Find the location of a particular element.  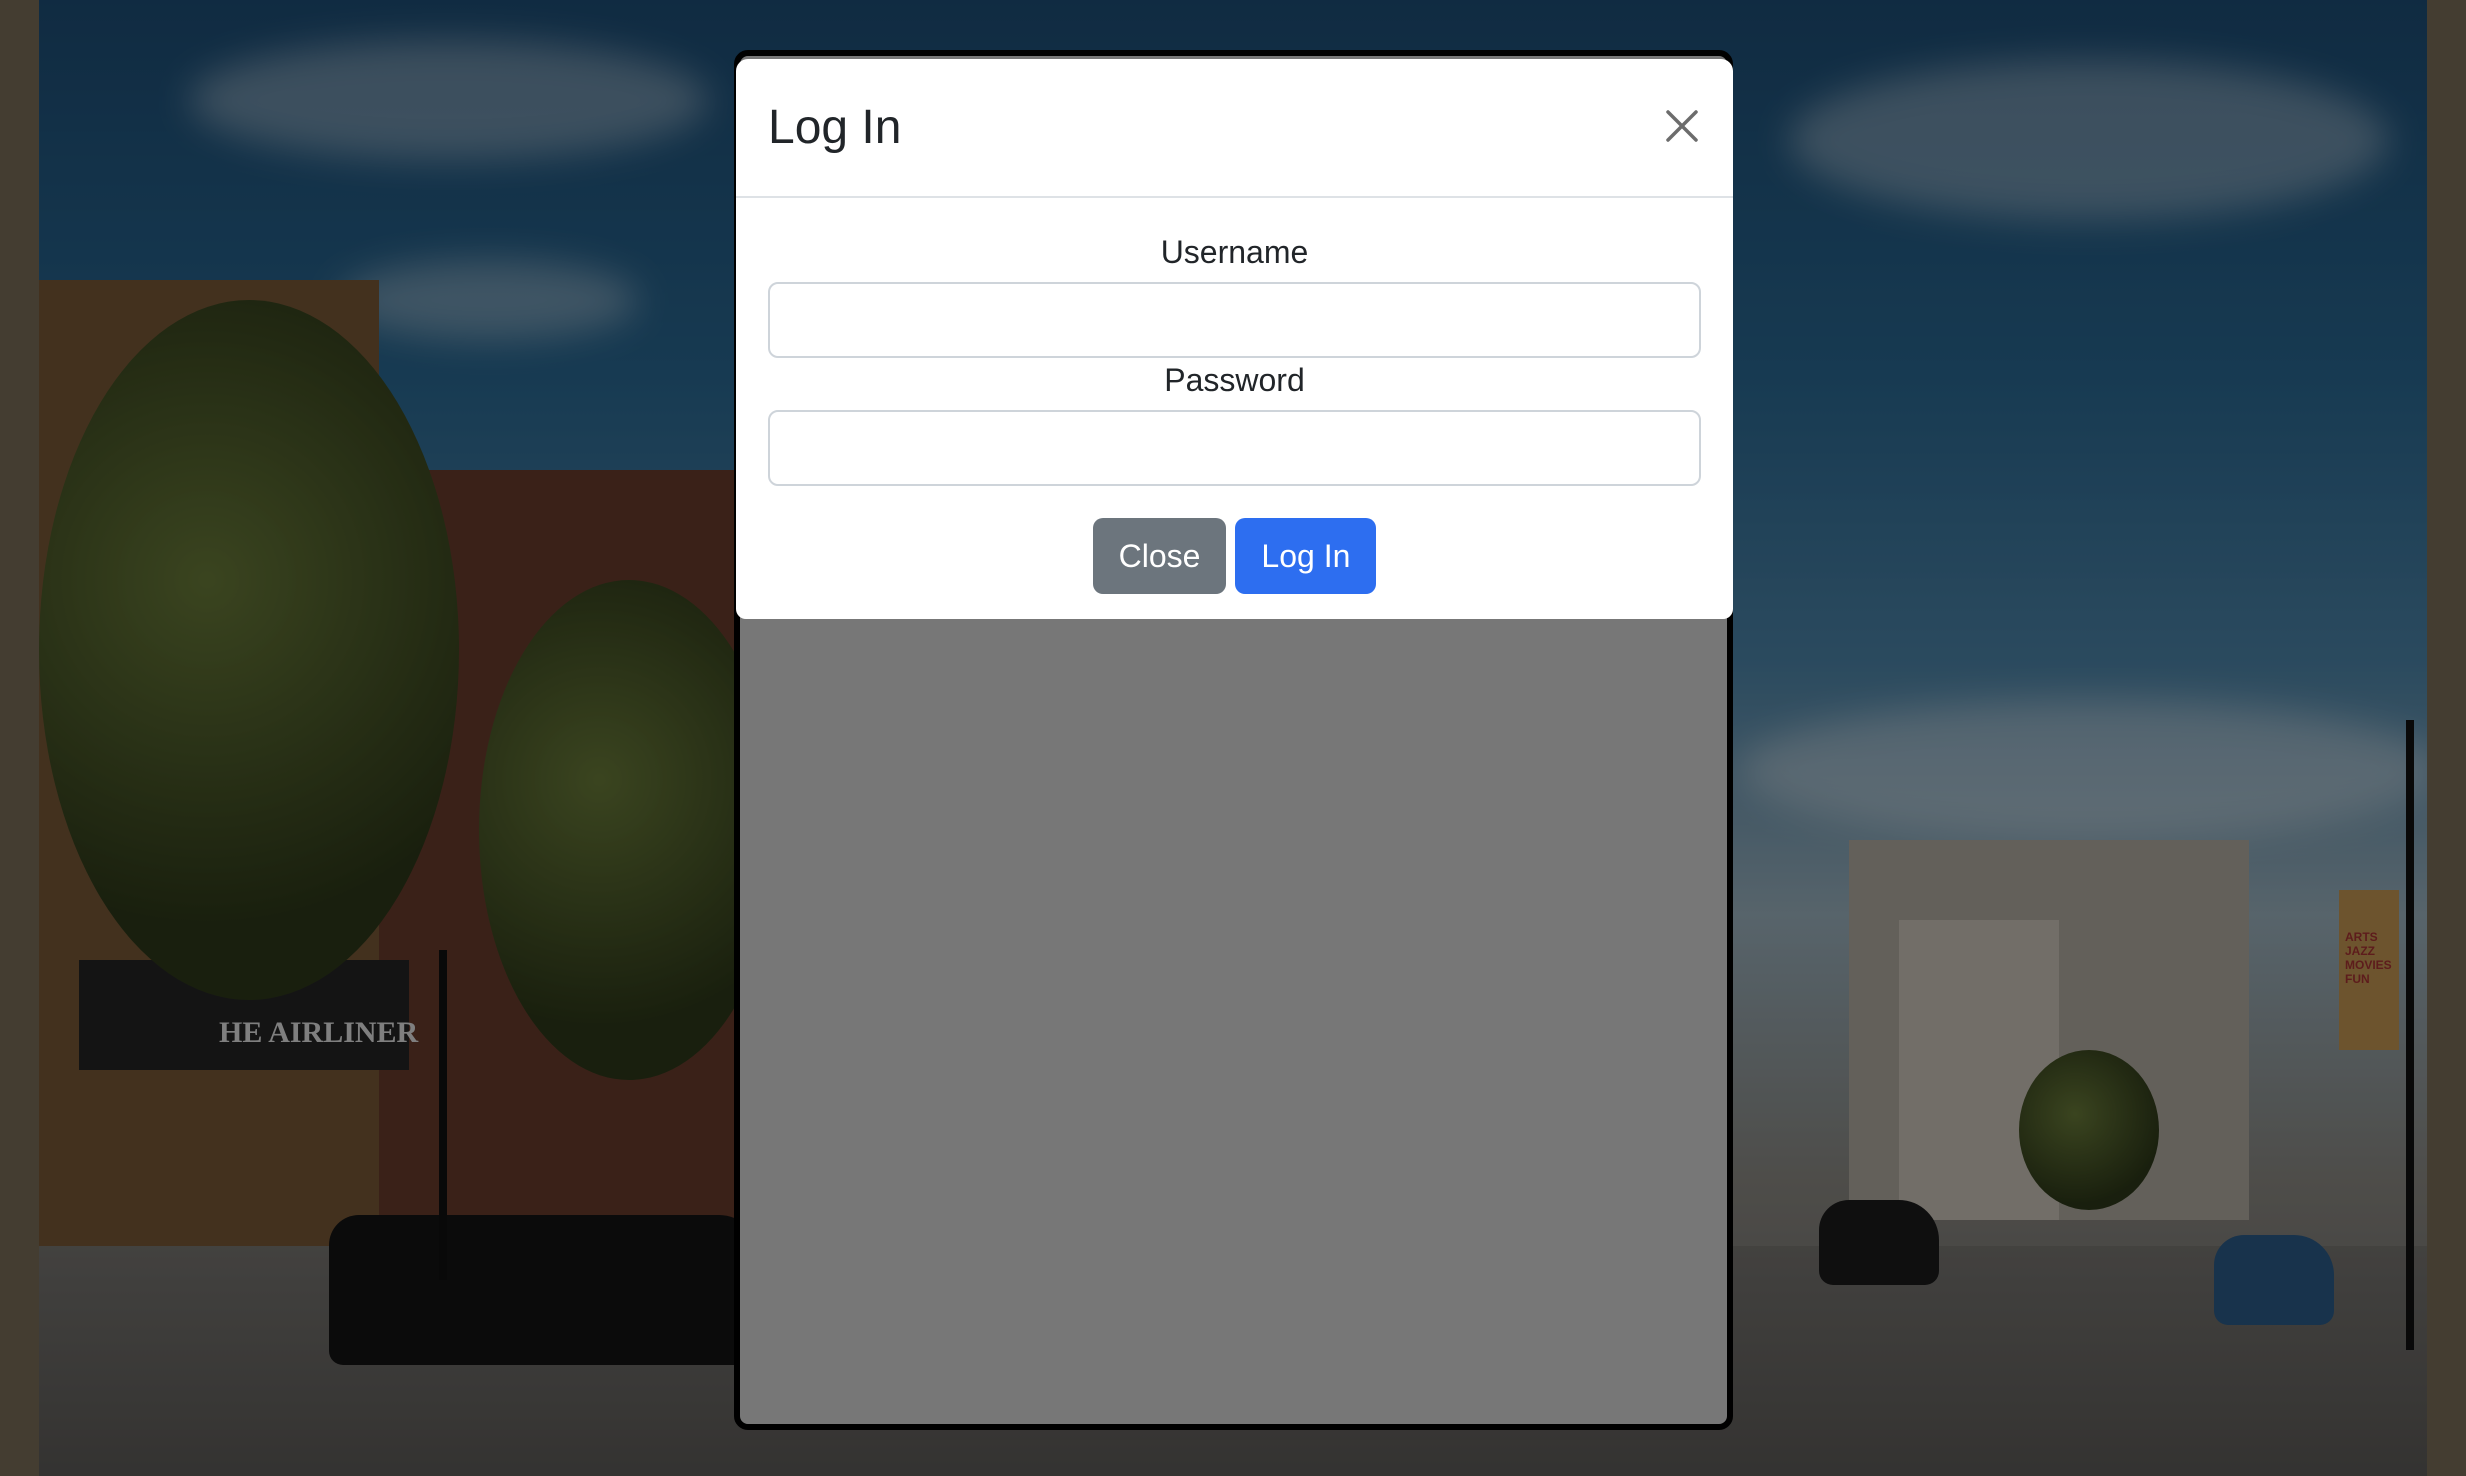

close-icon-button is located at coordinates (1682, 126).